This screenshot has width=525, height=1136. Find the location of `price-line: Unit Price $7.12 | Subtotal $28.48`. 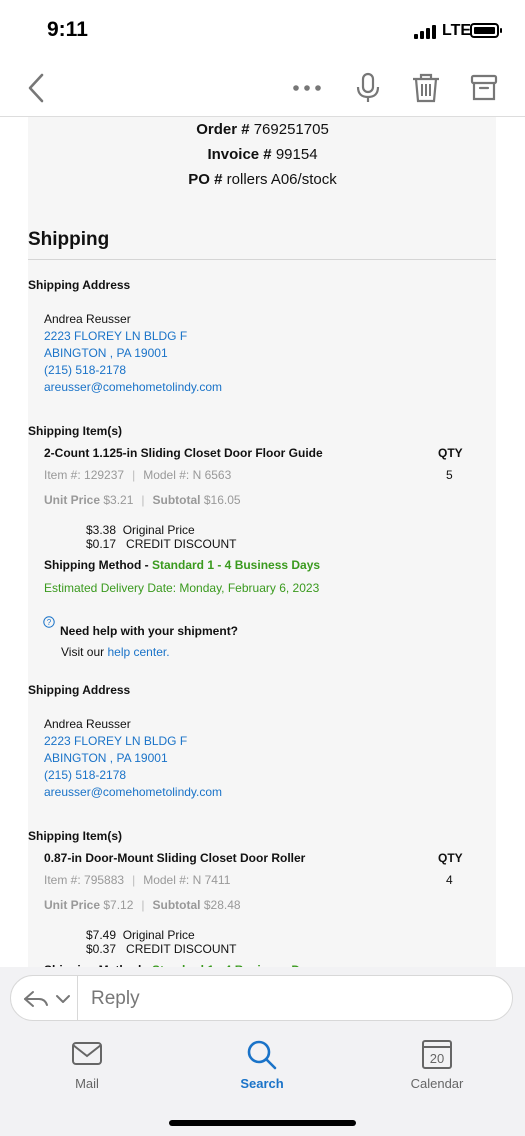

price-line: Unit Price $7.12 | Subtotal $28.48 is located at coordinates (142, 905).